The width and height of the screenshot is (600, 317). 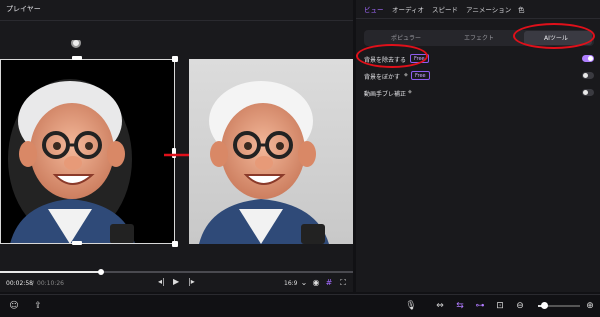 What do you see at coordinates (38, 306) in the screenshot?
I see `export-icon: ⇪` at bounding box center [38, 306].